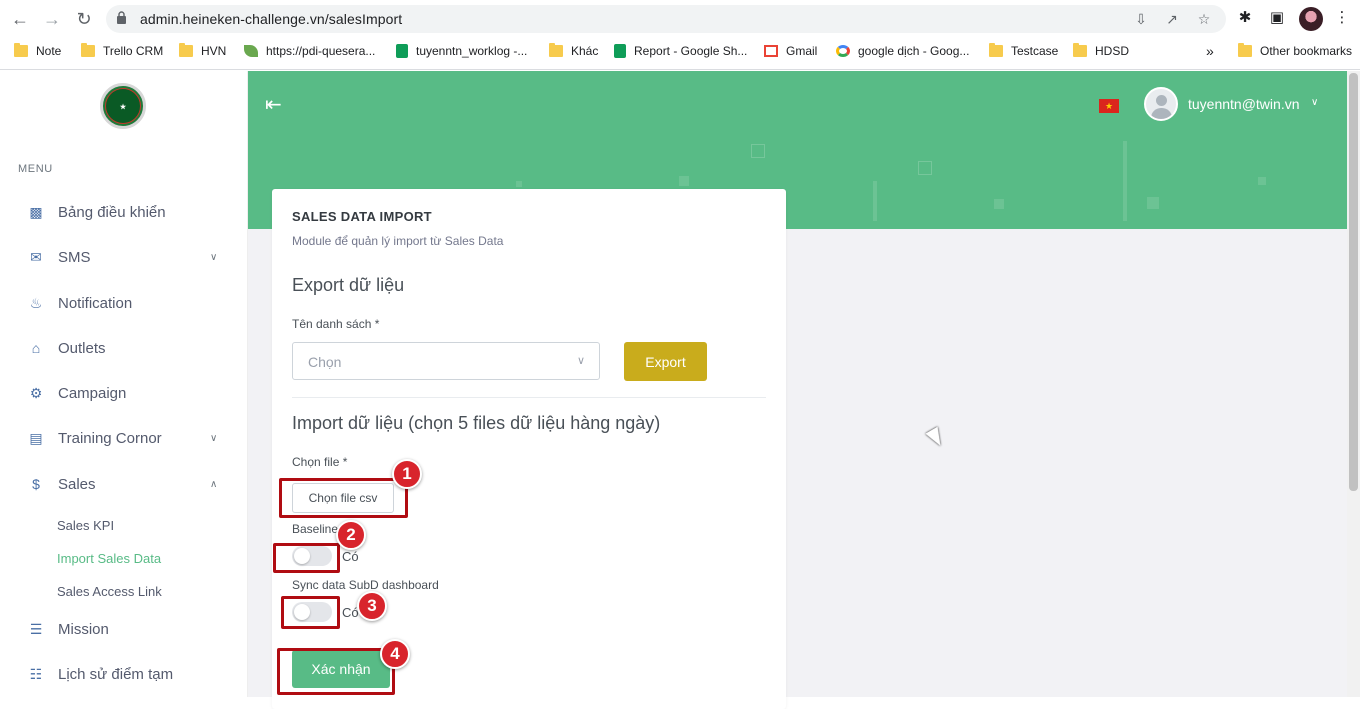 The image size is (1360, 709). What do you see at coordinates (771, 51) in the screenshot?
I see `gmail-icon` at bounding box center [771, 51].